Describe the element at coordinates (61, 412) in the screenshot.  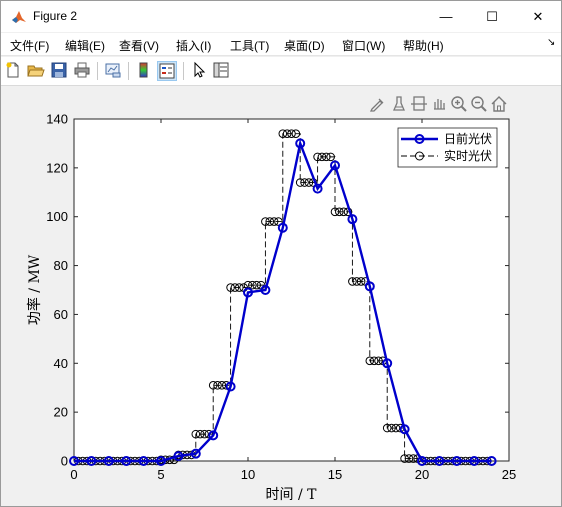
I see `y-tick-label: 20` at that location.